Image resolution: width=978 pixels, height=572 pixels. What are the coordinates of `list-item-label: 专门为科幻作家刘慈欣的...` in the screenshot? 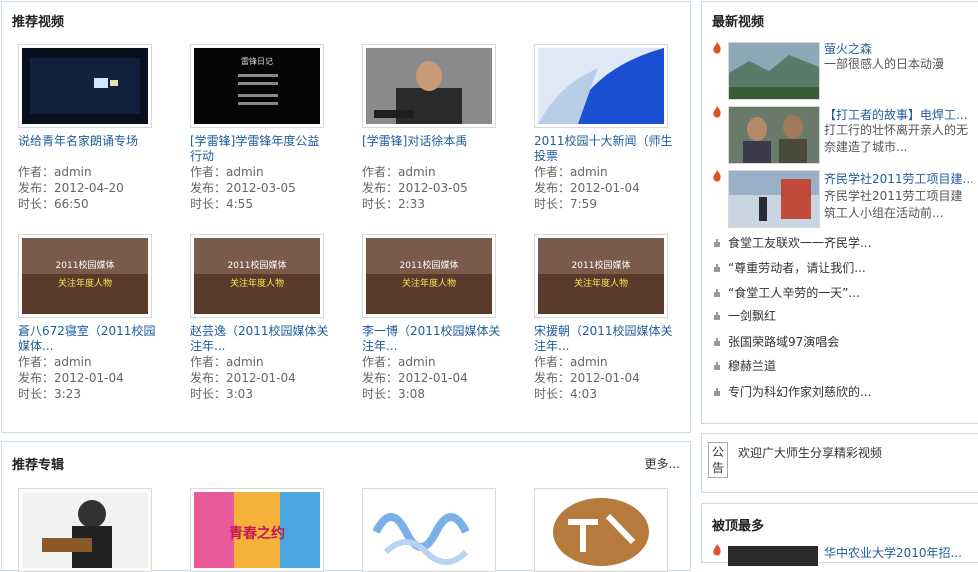 It's located at (800, 392).